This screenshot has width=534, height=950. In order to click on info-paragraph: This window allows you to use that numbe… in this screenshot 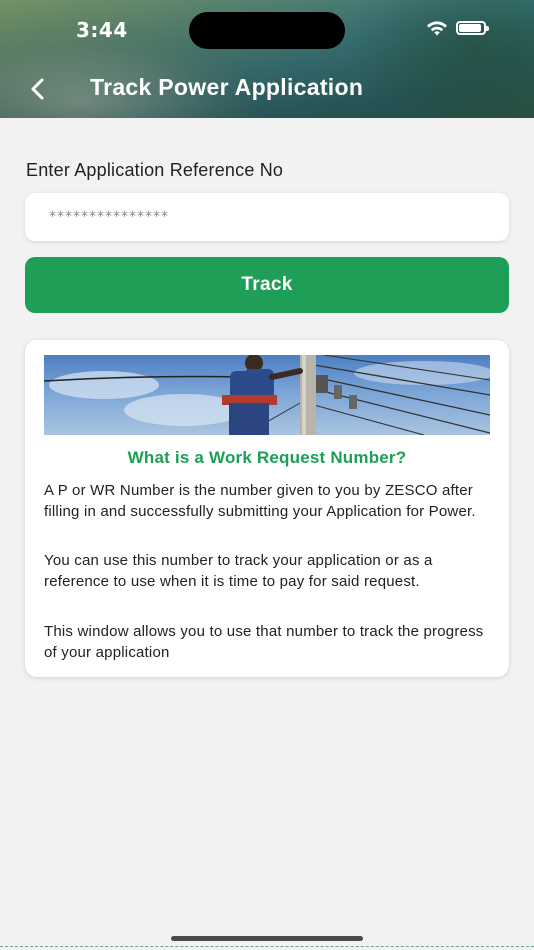, I will do `click(264, 642)`.